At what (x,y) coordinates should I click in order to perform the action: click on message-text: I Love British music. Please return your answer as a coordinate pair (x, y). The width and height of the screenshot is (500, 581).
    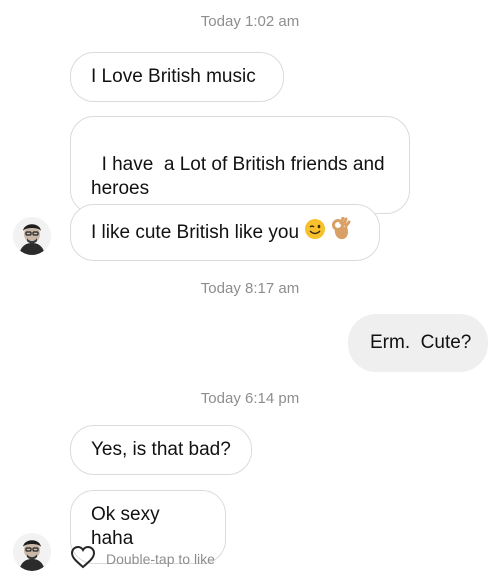
    Looking at the image, I should click on (173, 76).